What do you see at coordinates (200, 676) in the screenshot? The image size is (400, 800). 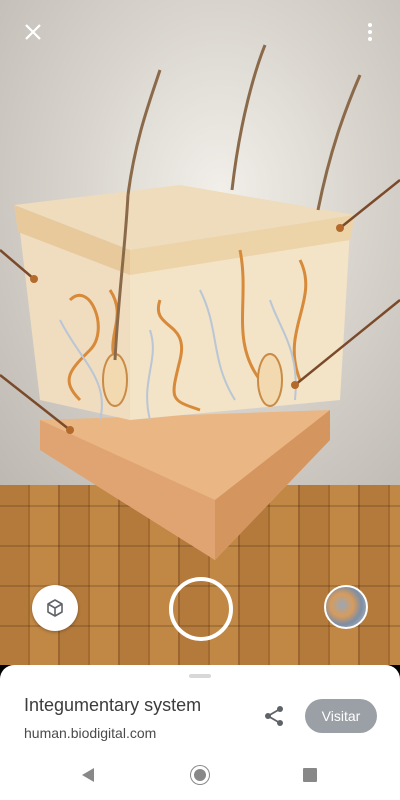 I see `sheet-drag-handle` at bounding box center [200, 676].